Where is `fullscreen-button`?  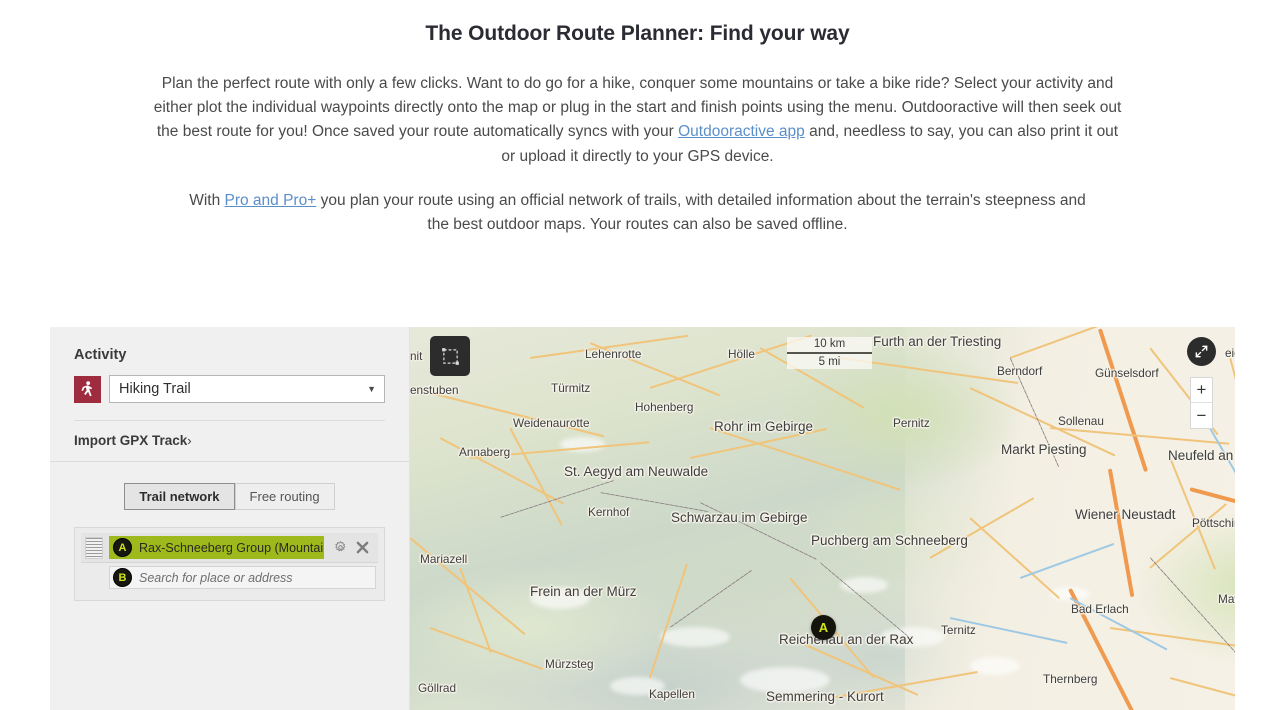
fullscreen-button is located at coordinates (1201, 351).